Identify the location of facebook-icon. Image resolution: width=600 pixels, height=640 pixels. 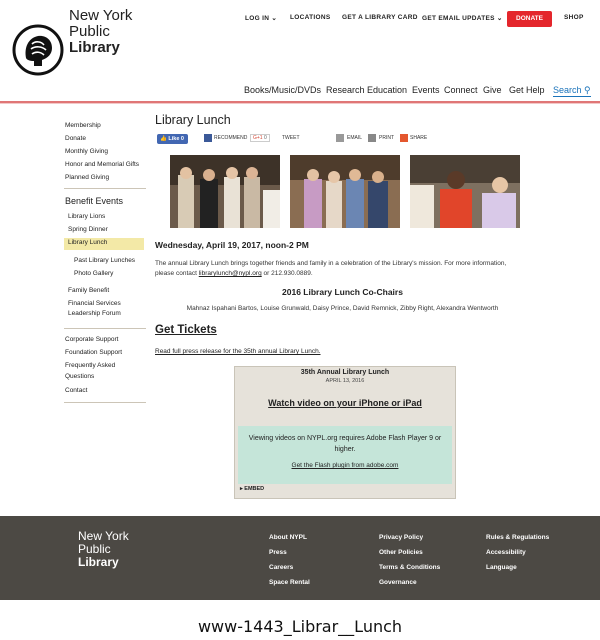
(208, 138).